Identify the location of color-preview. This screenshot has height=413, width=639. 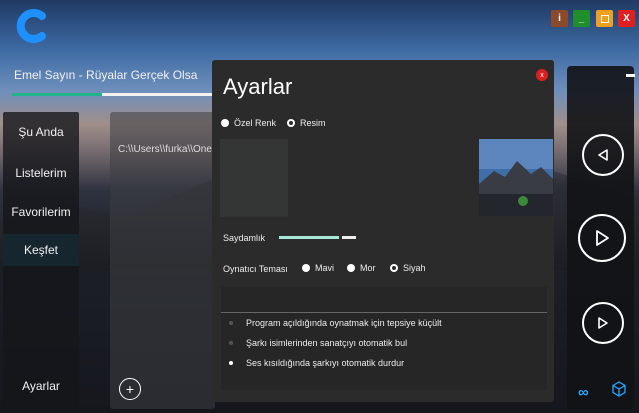
(254, 178).